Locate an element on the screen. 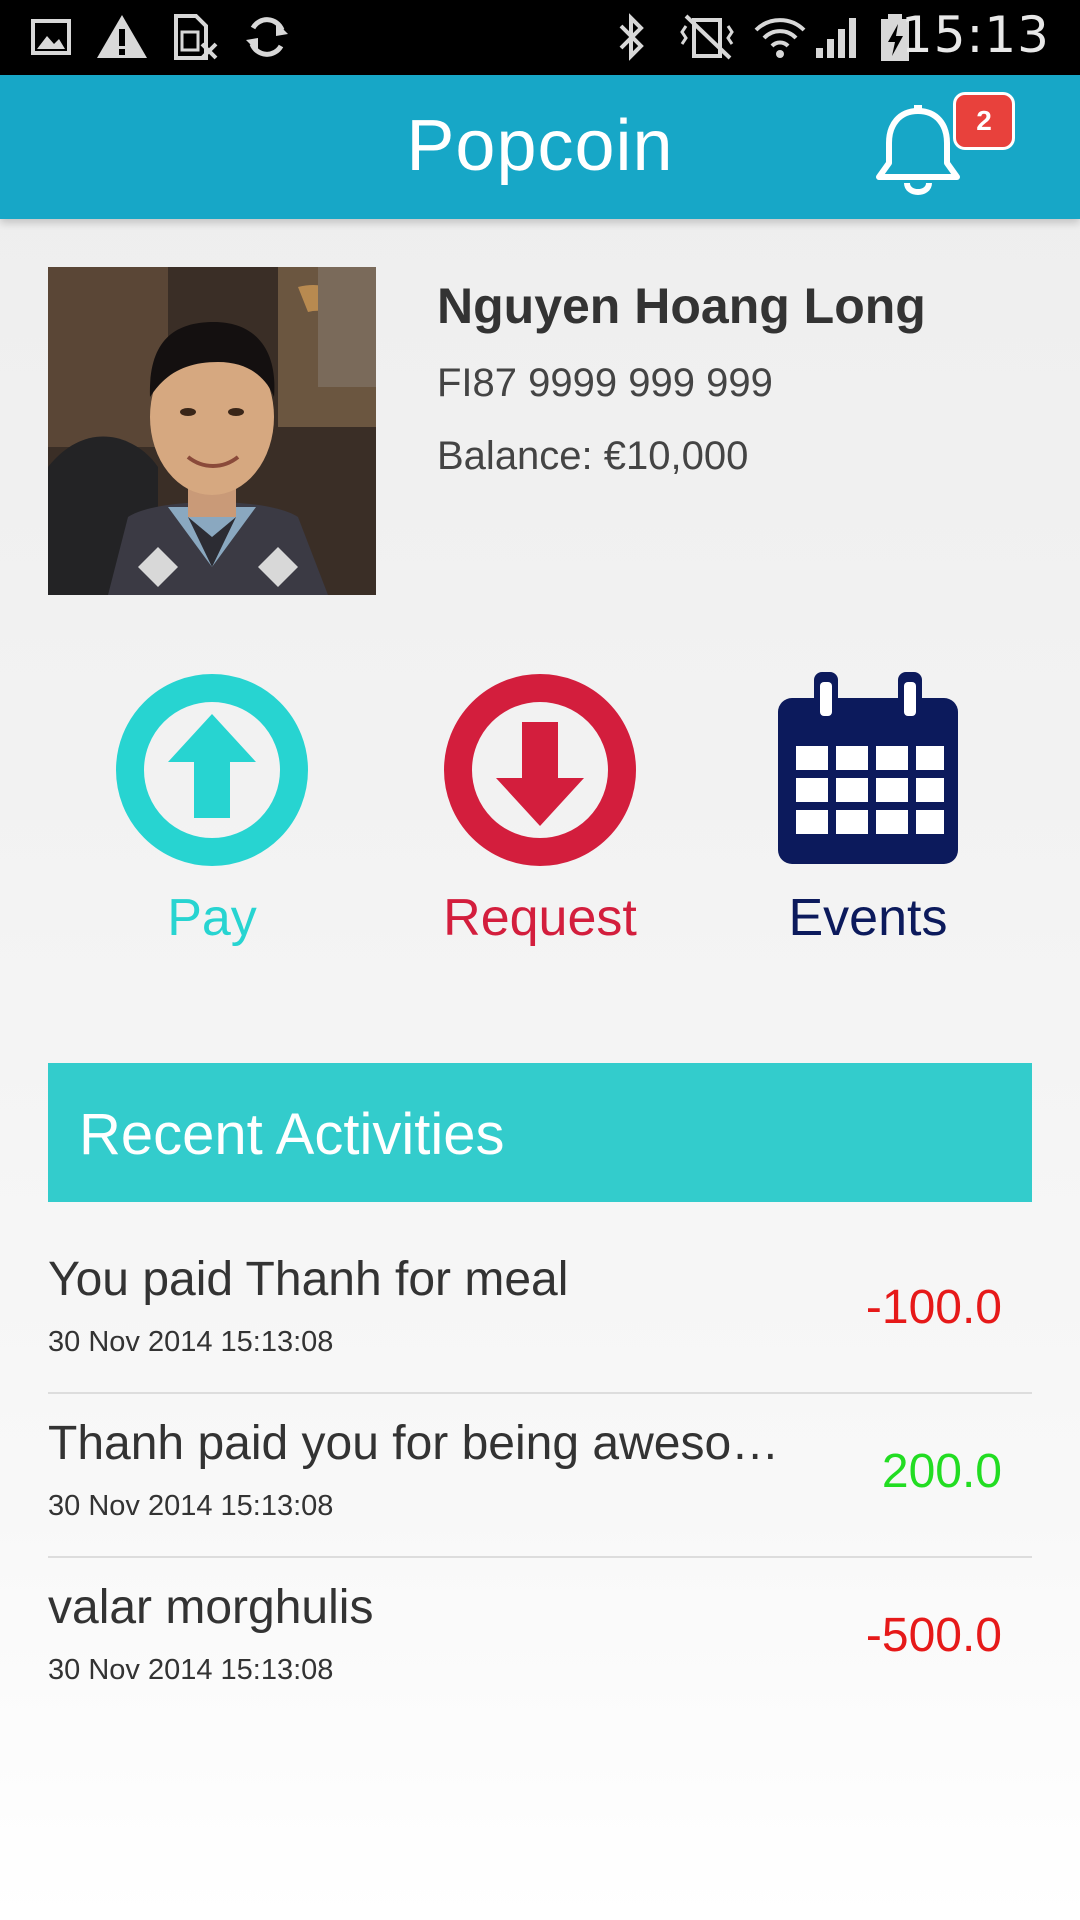  avatar-photo is located at coordinates (212, 431).